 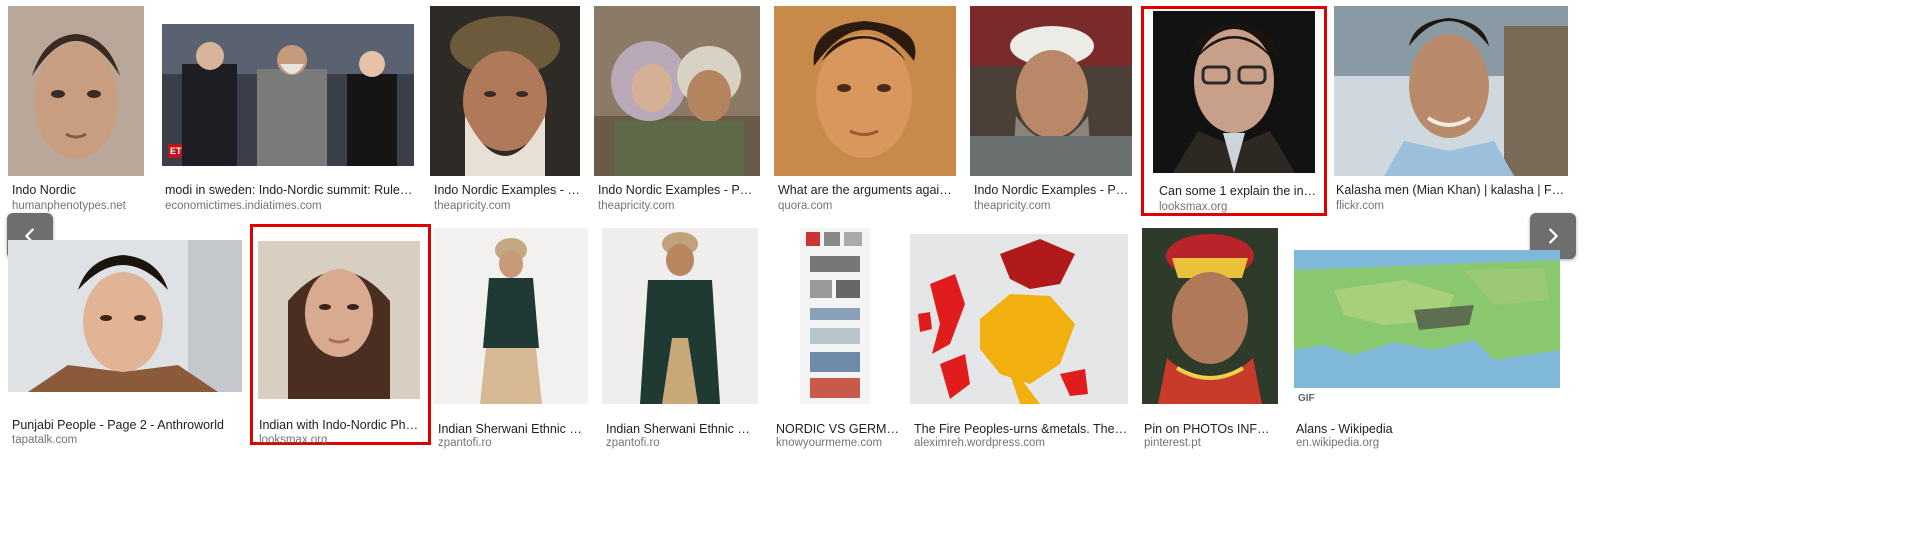 I want to click on result-source: en.wikipedia.org, so click(x=1428, y=443).